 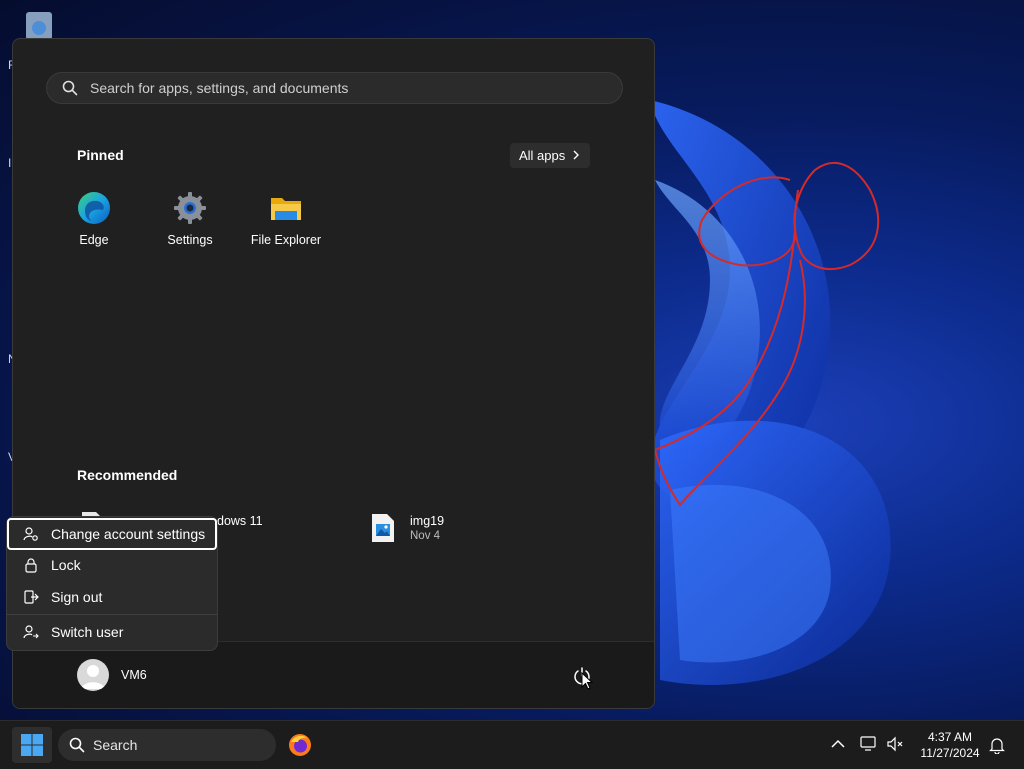 What do you see at coordinates (219, 88) in the screenshot?
I see `search-placeholder: Search for apps, settings, and documents` at bounding box center [219, 88].